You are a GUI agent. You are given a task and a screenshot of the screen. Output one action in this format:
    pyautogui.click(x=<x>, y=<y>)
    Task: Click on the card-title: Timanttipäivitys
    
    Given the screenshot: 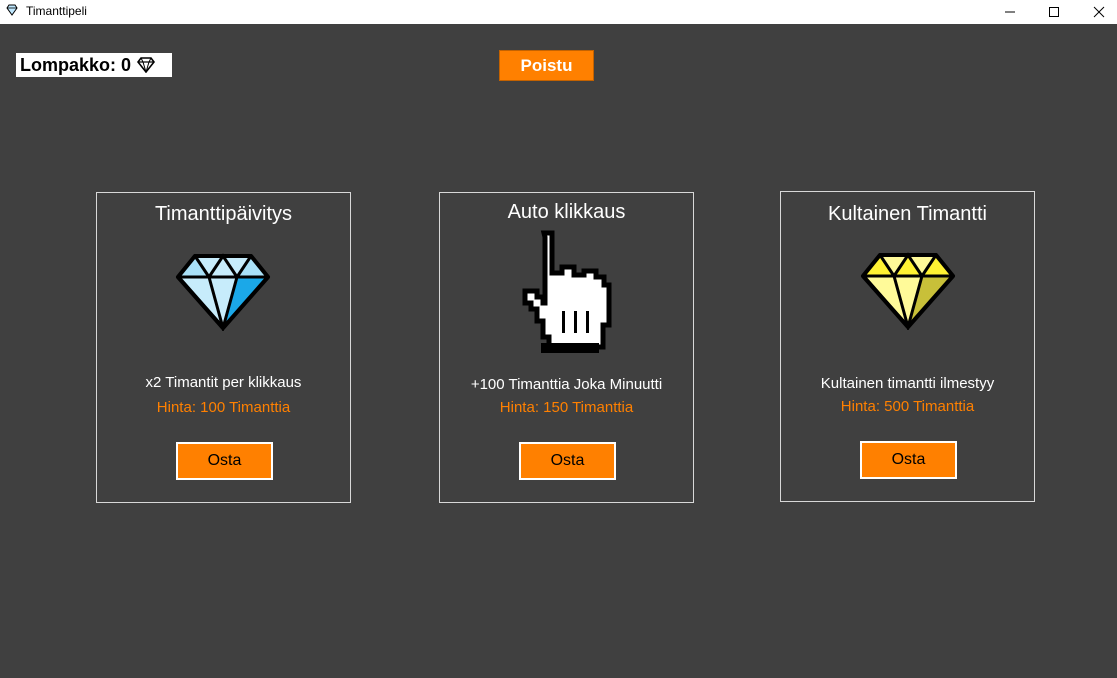 What is the action you would take?
    pyautogui.click(x=223, y=214)
    